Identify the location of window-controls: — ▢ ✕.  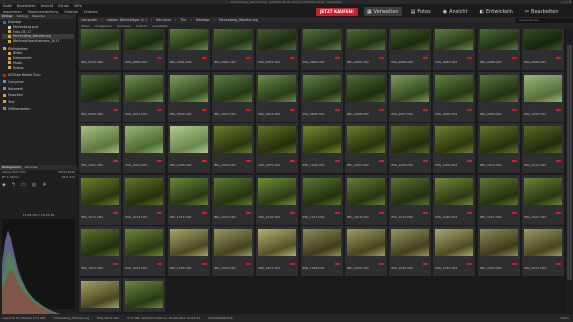
(566, 2).